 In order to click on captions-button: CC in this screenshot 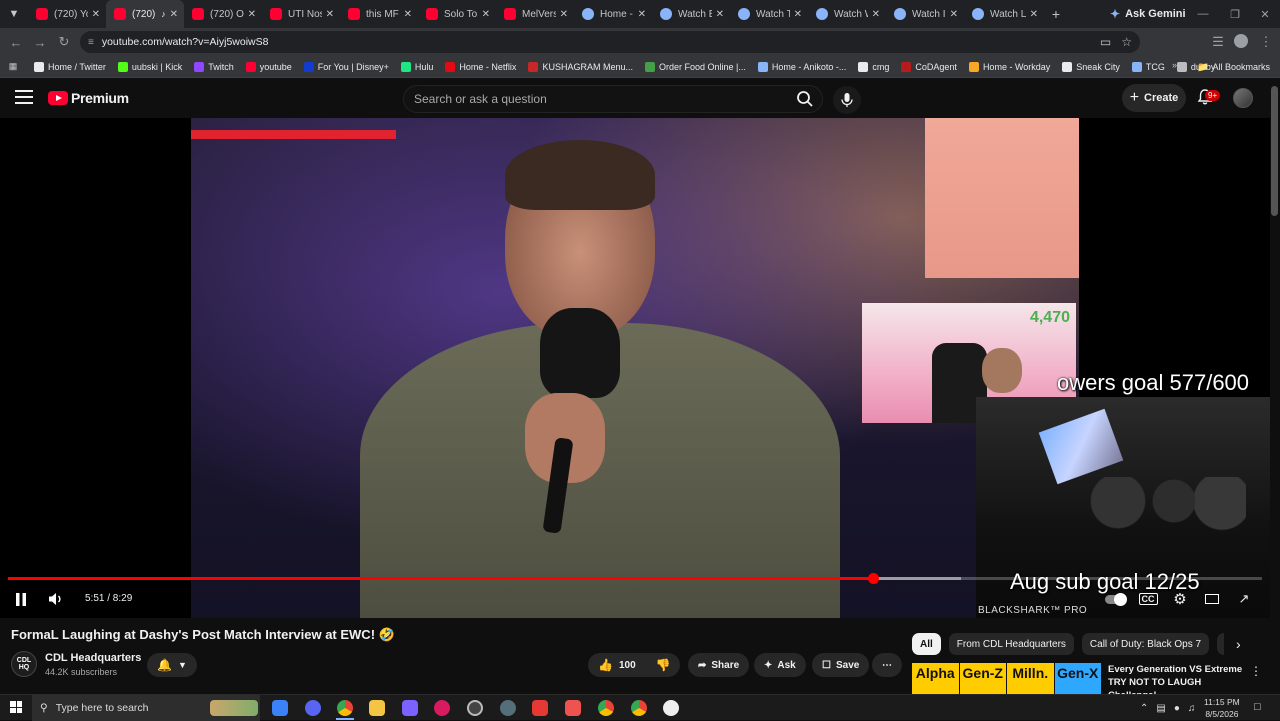, I will do `click(1148, 599)`.